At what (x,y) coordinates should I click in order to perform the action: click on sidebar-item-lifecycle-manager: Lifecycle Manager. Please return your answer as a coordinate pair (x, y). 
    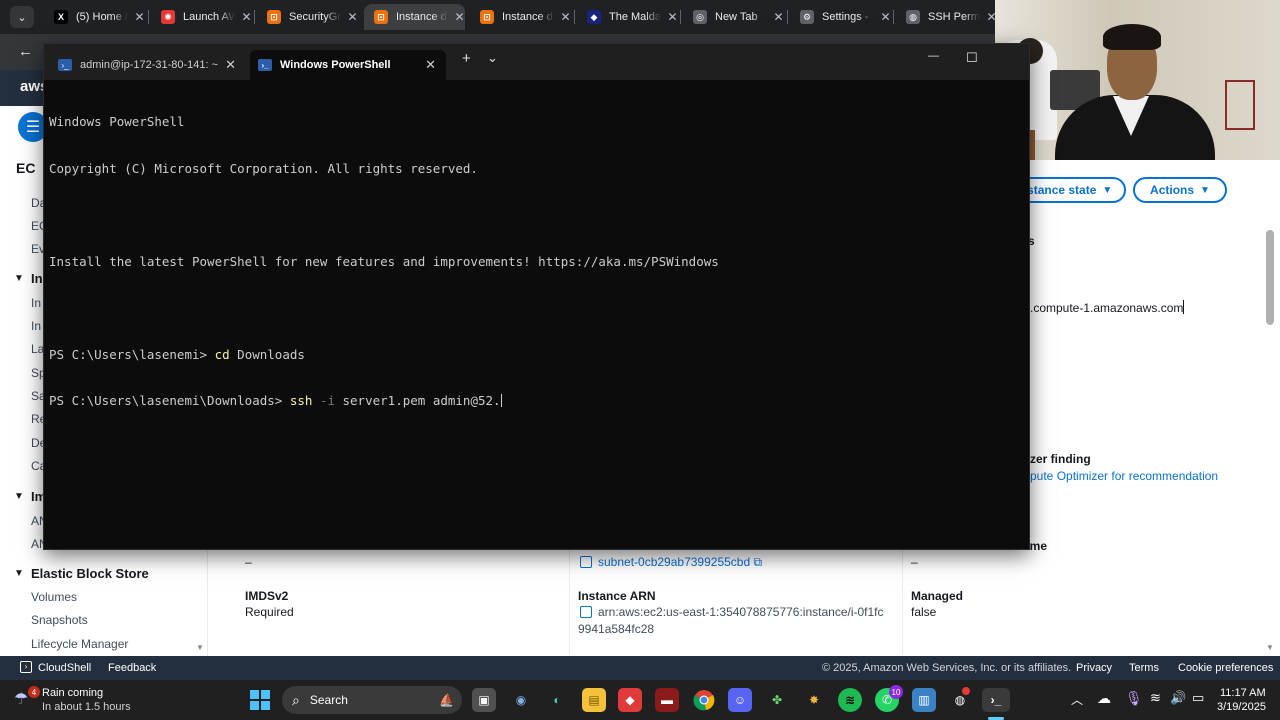
    Looking at the image, I should click on (79, 644).